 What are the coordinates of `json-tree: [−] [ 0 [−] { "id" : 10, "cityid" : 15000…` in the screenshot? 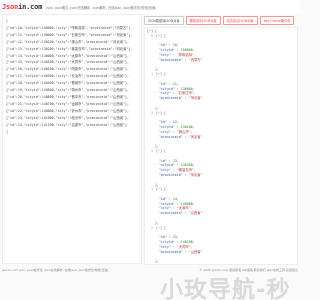 It's located at (175, 146).